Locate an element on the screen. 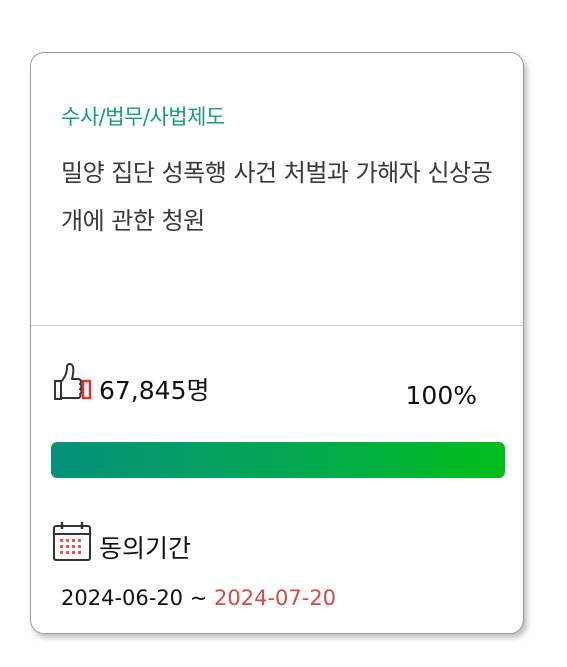  card-divider is located at coordinates (277, 325).